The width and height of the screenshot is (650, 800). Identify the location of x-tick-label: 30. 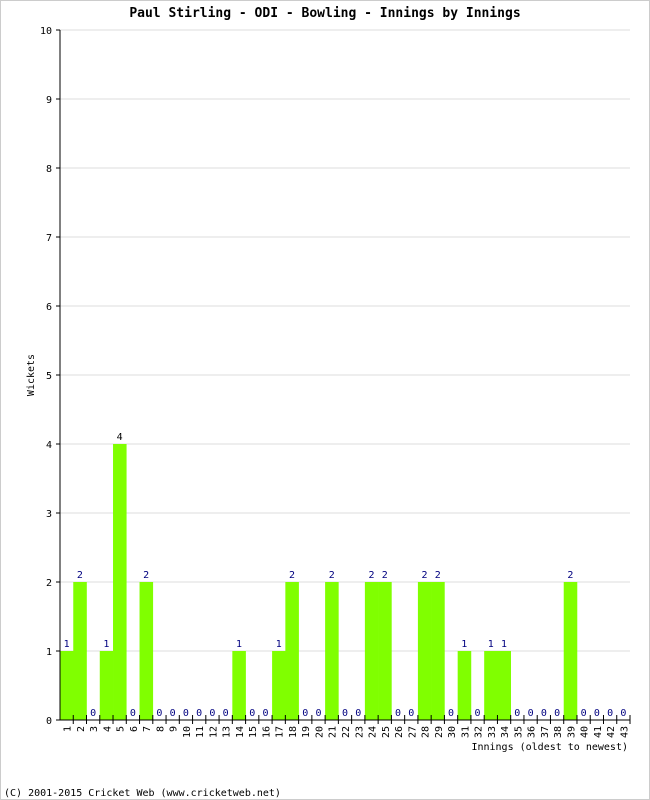
(452, 732).